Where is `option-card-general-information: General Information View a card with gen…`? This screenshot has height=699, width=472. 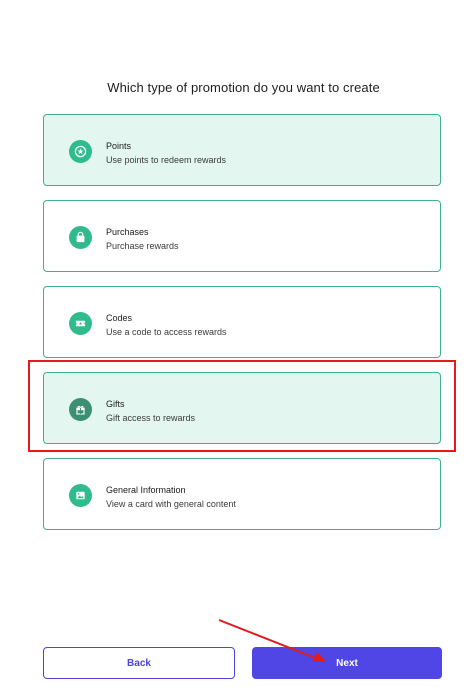 option-card-general-information: General Information View a card with gen… is located at coordinates (242, 494).